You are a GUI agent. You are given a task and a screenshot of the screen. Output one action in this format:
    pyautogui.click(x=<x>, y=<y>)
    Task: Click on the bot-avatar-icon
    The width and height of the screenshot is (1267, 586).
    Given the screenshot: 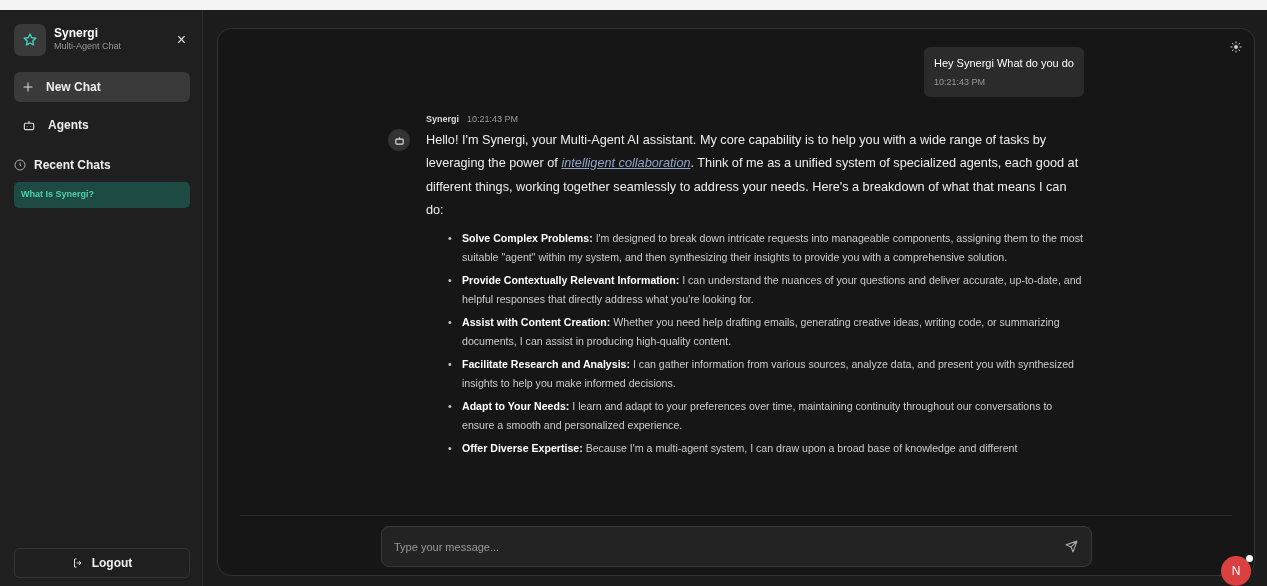 What is the action you would take?
    pyautogui.click(x=399, y=140)
    